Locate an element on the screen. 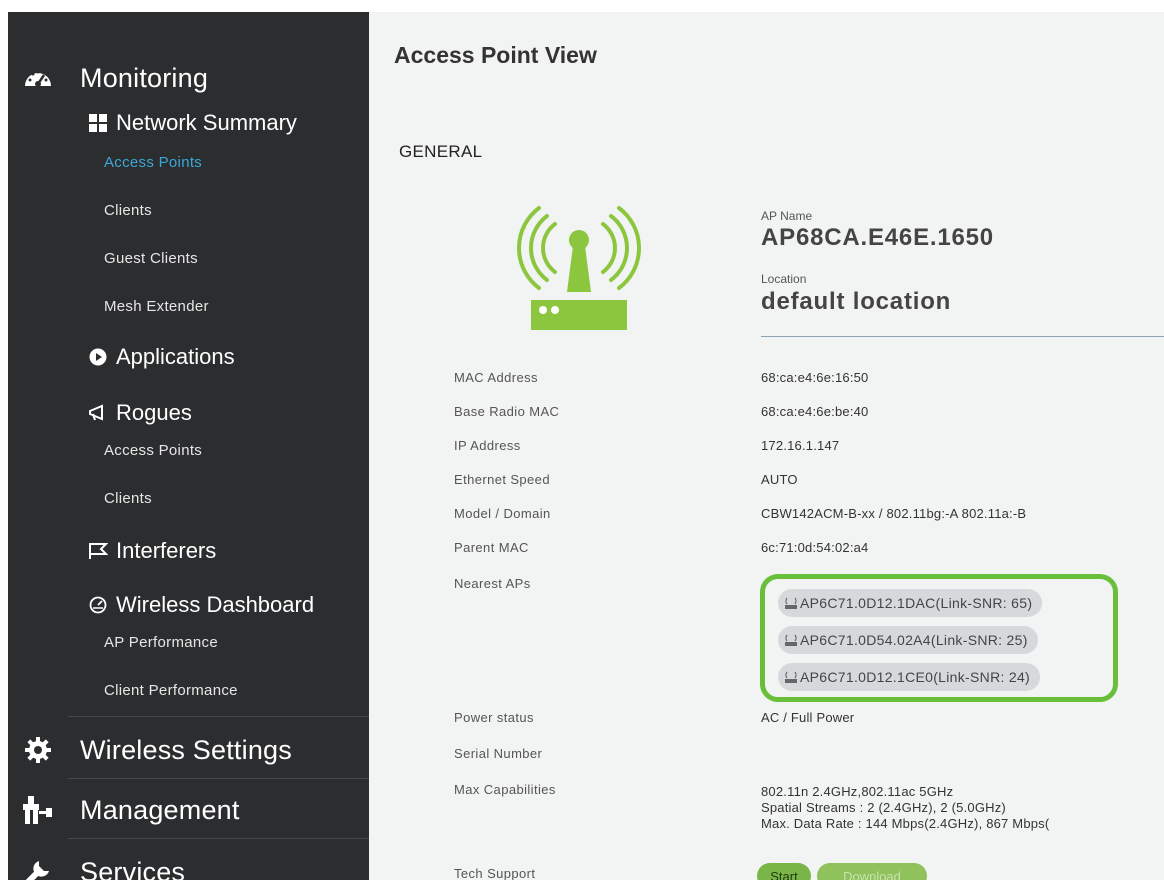 The image size is (1164, 880). nav-services: Services is located at coordinates (188, 866).